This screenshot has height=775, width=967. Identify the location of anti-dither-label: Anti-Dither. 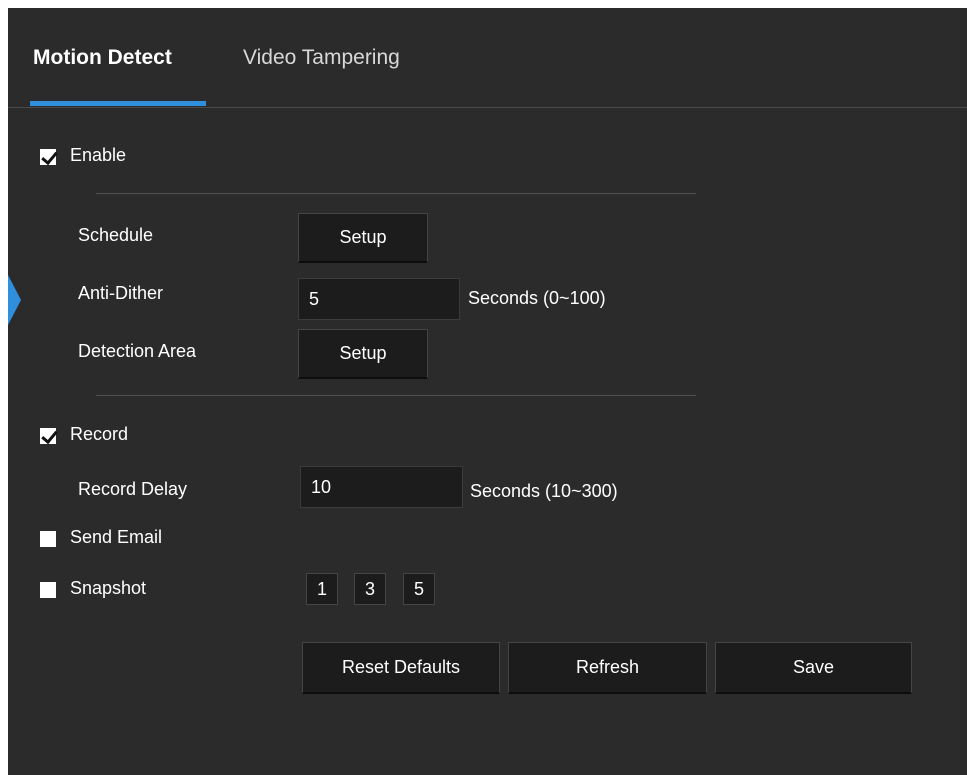
(121, 293).